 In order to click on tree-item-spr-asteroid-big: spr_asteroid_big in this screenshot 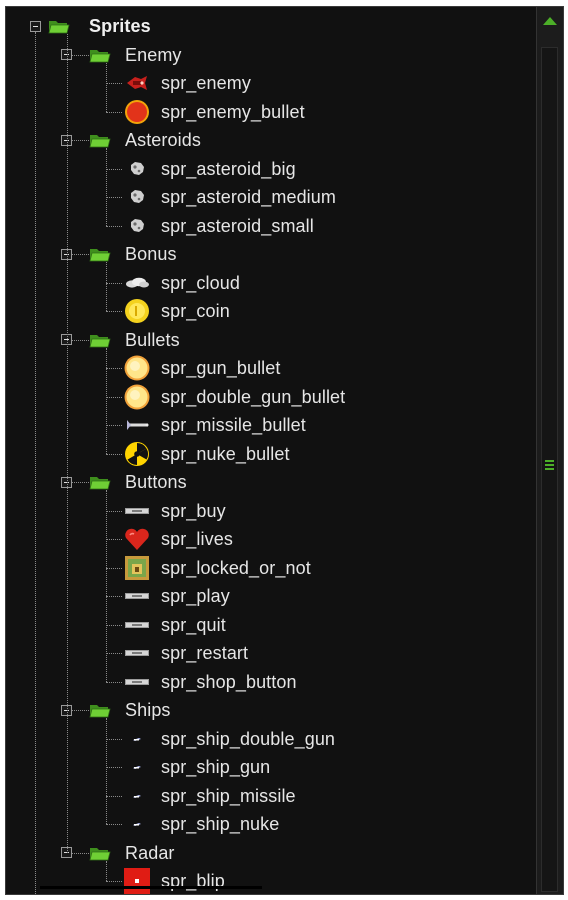, I will do `click(228, 169)`.